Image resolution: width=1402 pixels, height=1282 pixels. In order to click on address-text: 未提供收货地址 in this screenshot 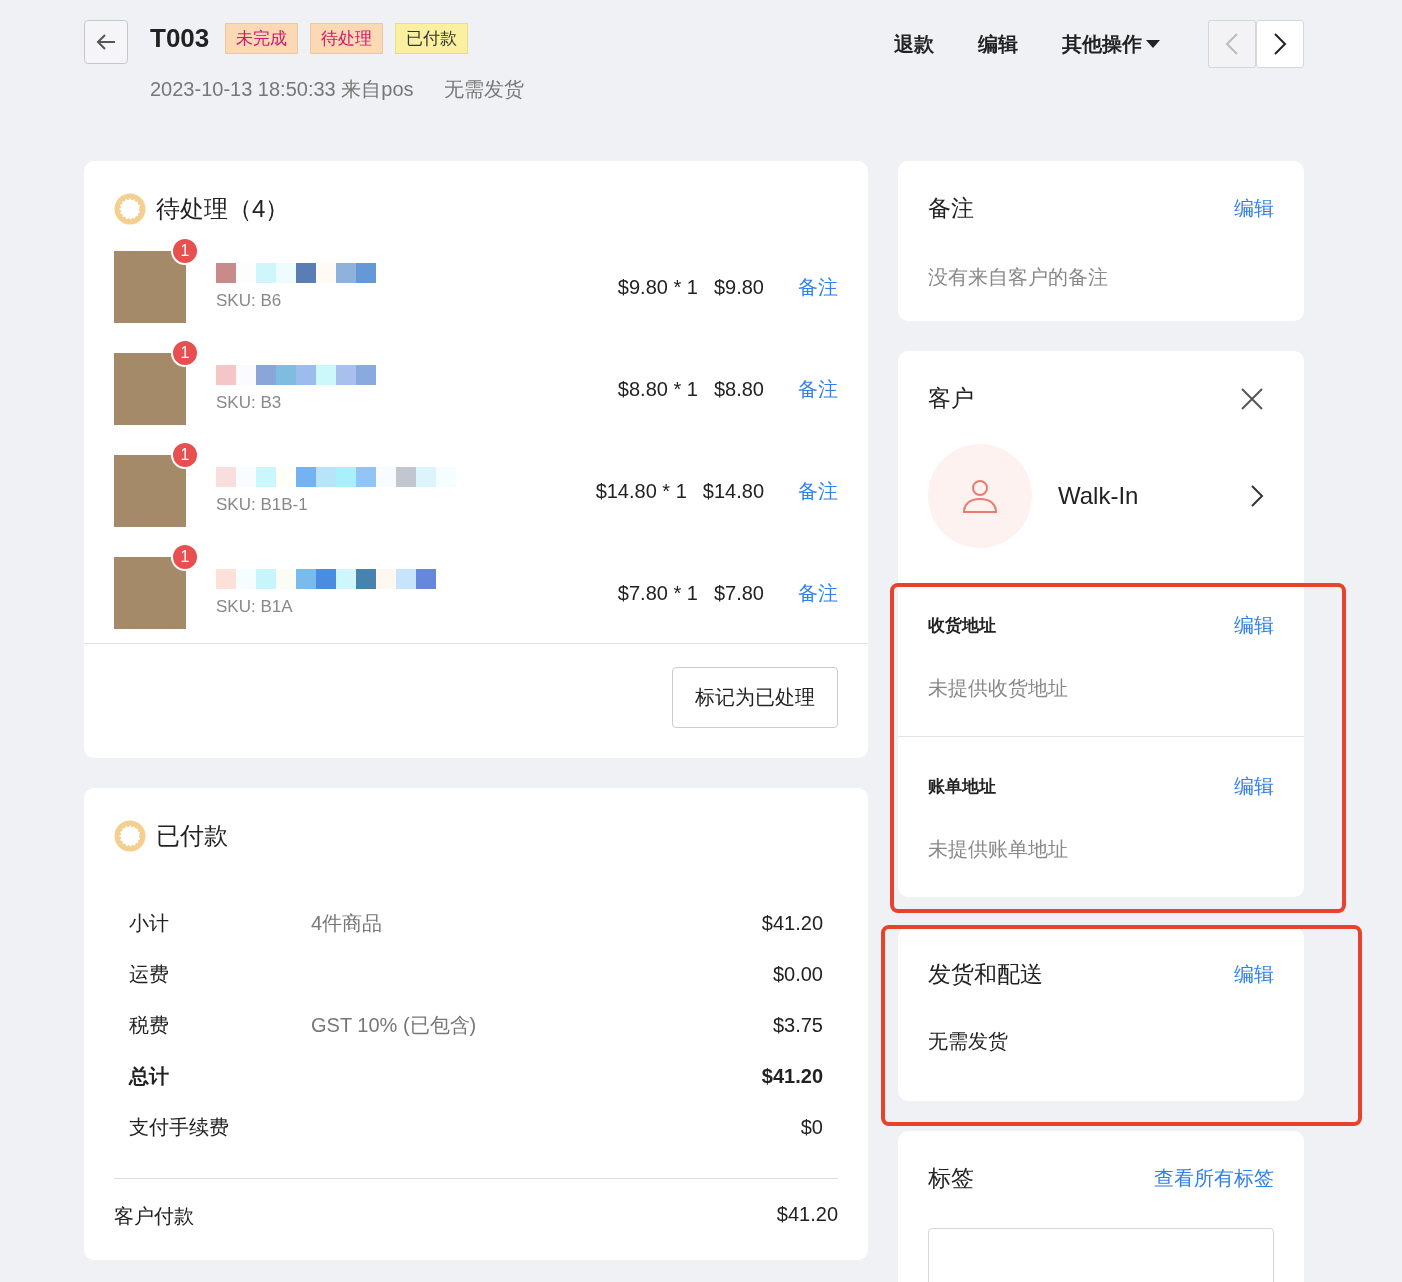, I will do `click(998, 688)`.